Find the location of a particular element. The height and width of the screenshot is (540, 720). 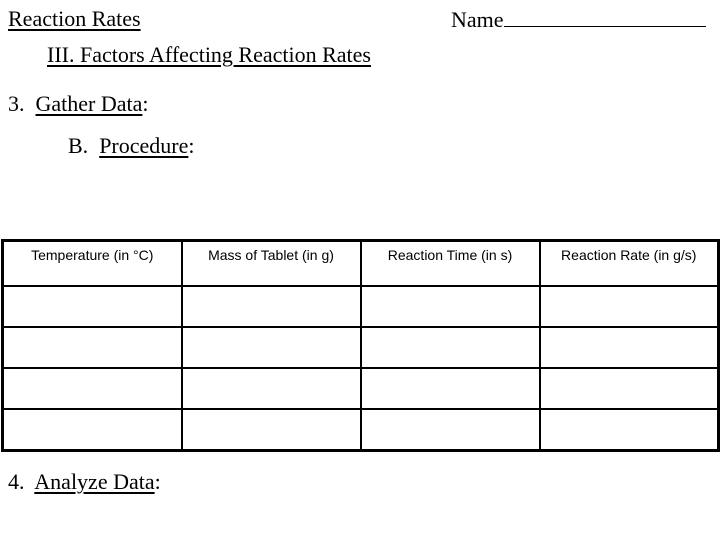

step-procedure: B. Procedure: is located at coordinates (131, 146).